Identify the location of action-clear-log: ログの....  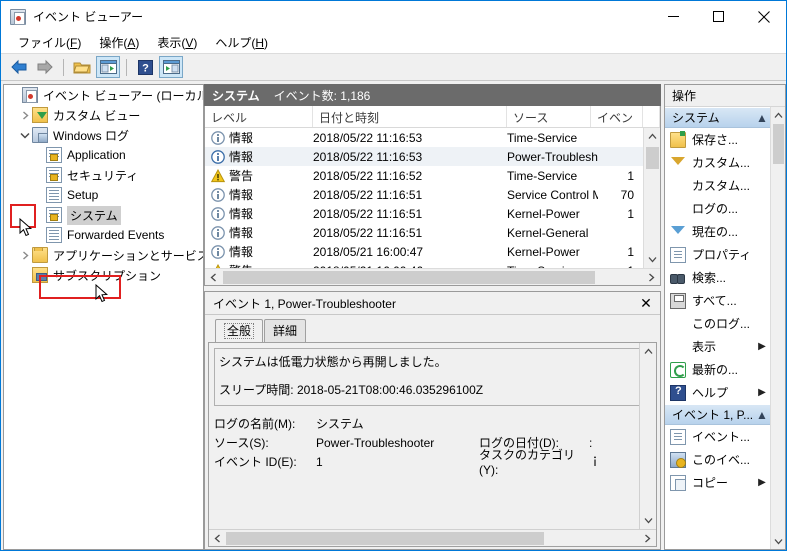
(717, 208).